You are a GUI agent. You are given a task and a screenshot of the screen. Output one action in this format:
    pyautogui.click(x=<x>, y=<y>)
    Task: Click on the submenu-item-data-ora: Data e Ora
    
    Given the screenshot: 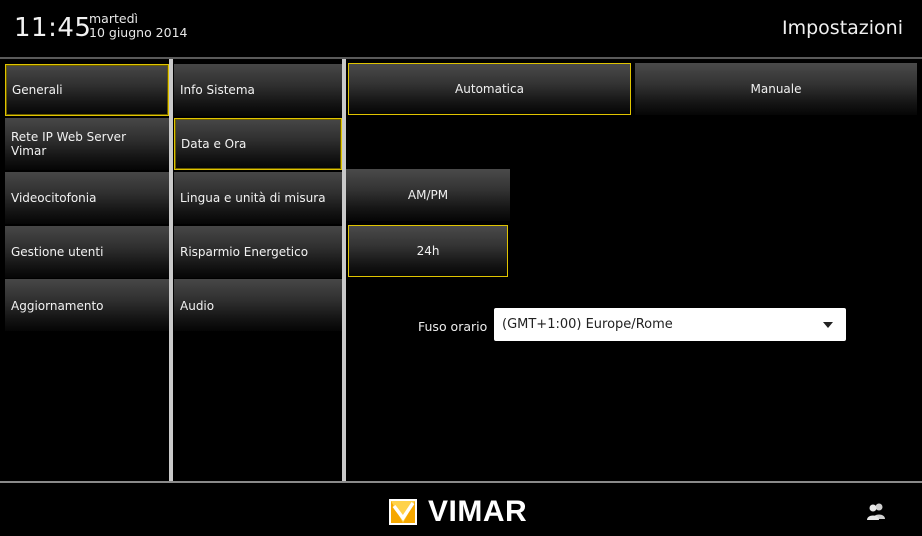 What is the action you would take?
    pyautogui.click(x=258, y=144)
    